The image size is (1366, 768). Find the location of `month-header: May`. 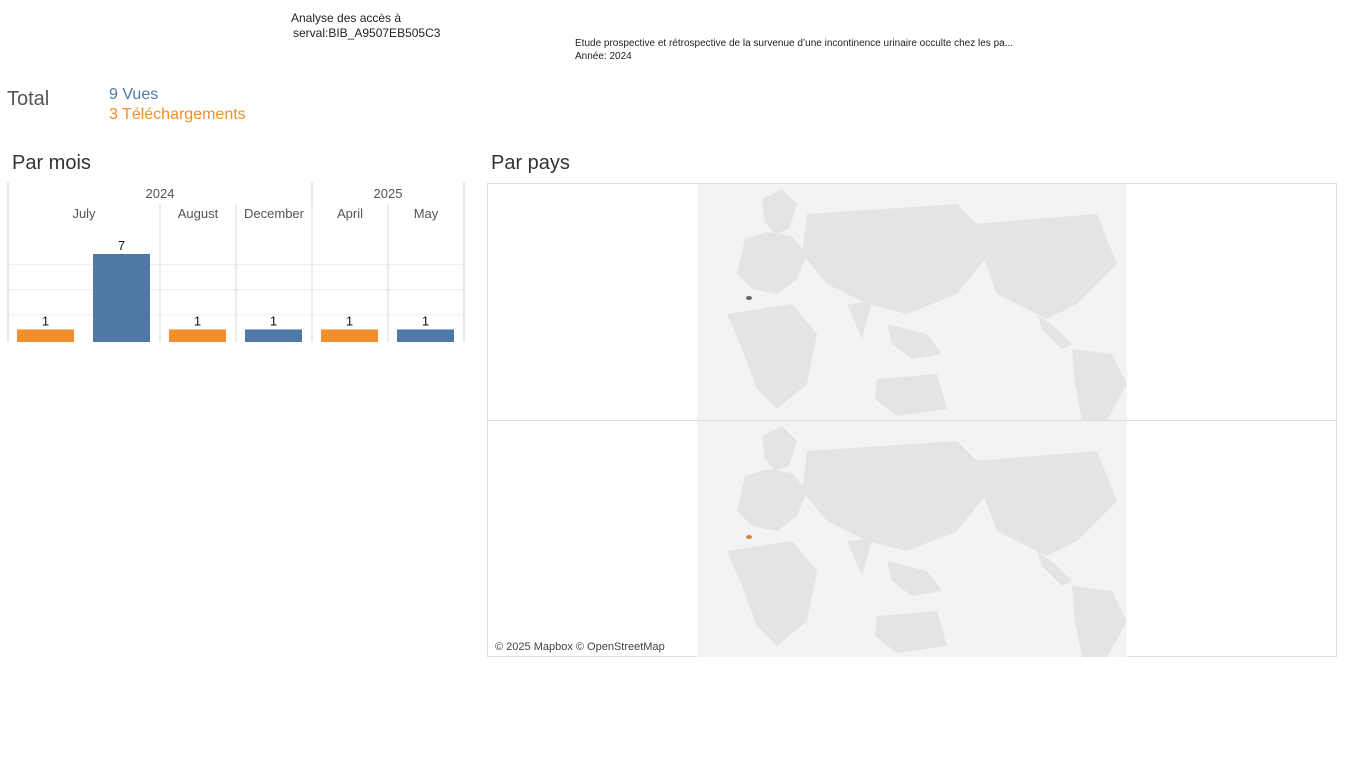

month-header: May is located at coordinates (426, 213).